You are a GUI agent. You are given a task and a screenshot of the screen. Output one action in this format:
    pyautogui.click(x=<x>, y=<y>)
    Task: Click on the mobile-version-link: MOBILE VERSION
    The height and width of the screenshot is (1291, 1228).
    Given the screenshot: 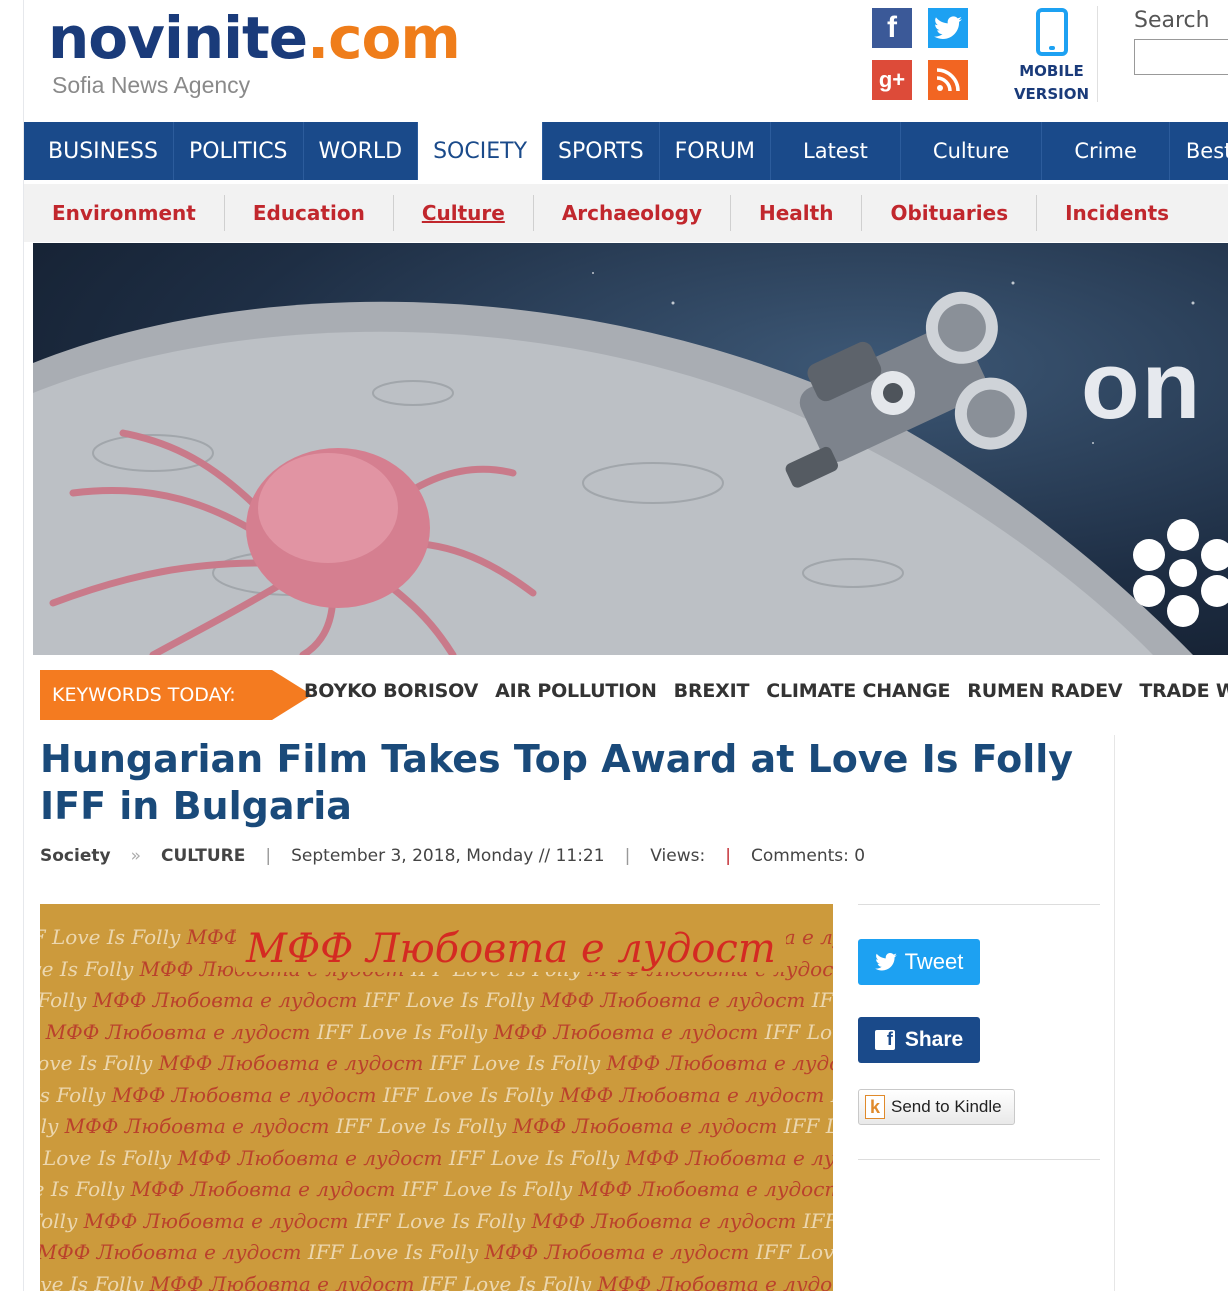 What is the action you would take?
    pyautogui.click(x=1052, y=54)
    